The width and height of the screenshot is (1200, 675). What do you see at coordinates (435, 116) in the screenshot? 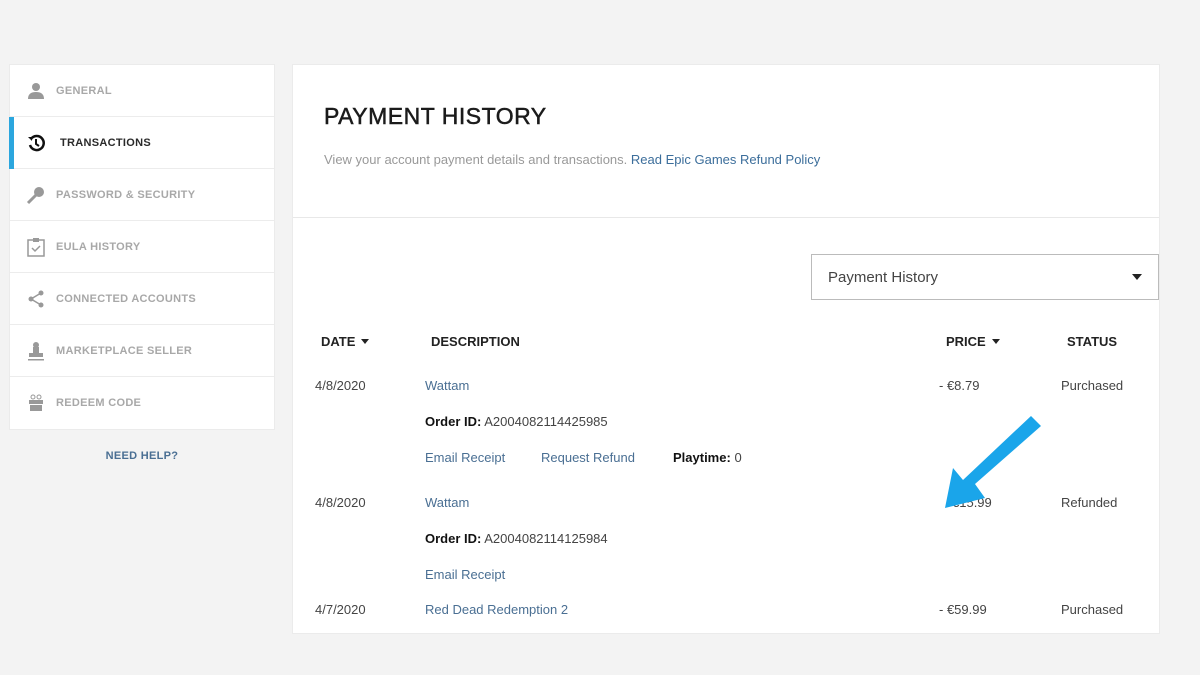
I see `page-title: PAYMENT HISTORY` at bounding box center [435, 116].